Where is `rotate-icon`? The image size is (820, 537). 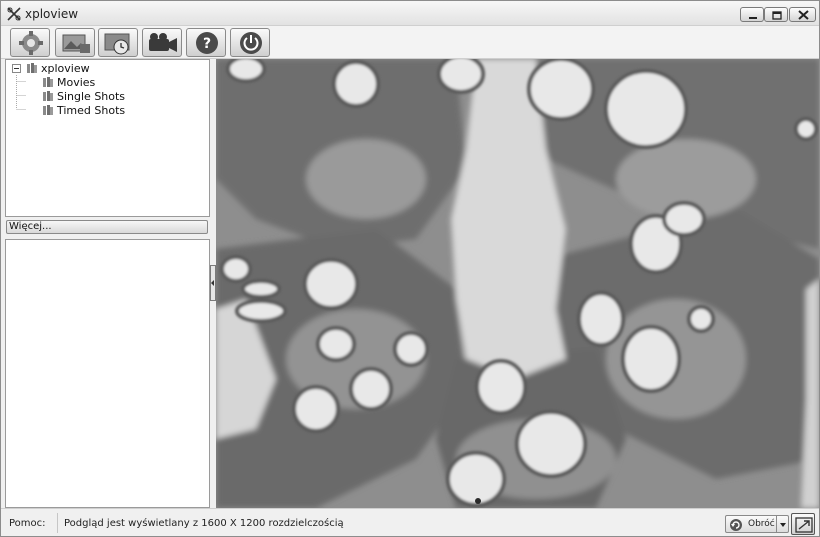 rotate-icon is located at coordinates (736, 525).